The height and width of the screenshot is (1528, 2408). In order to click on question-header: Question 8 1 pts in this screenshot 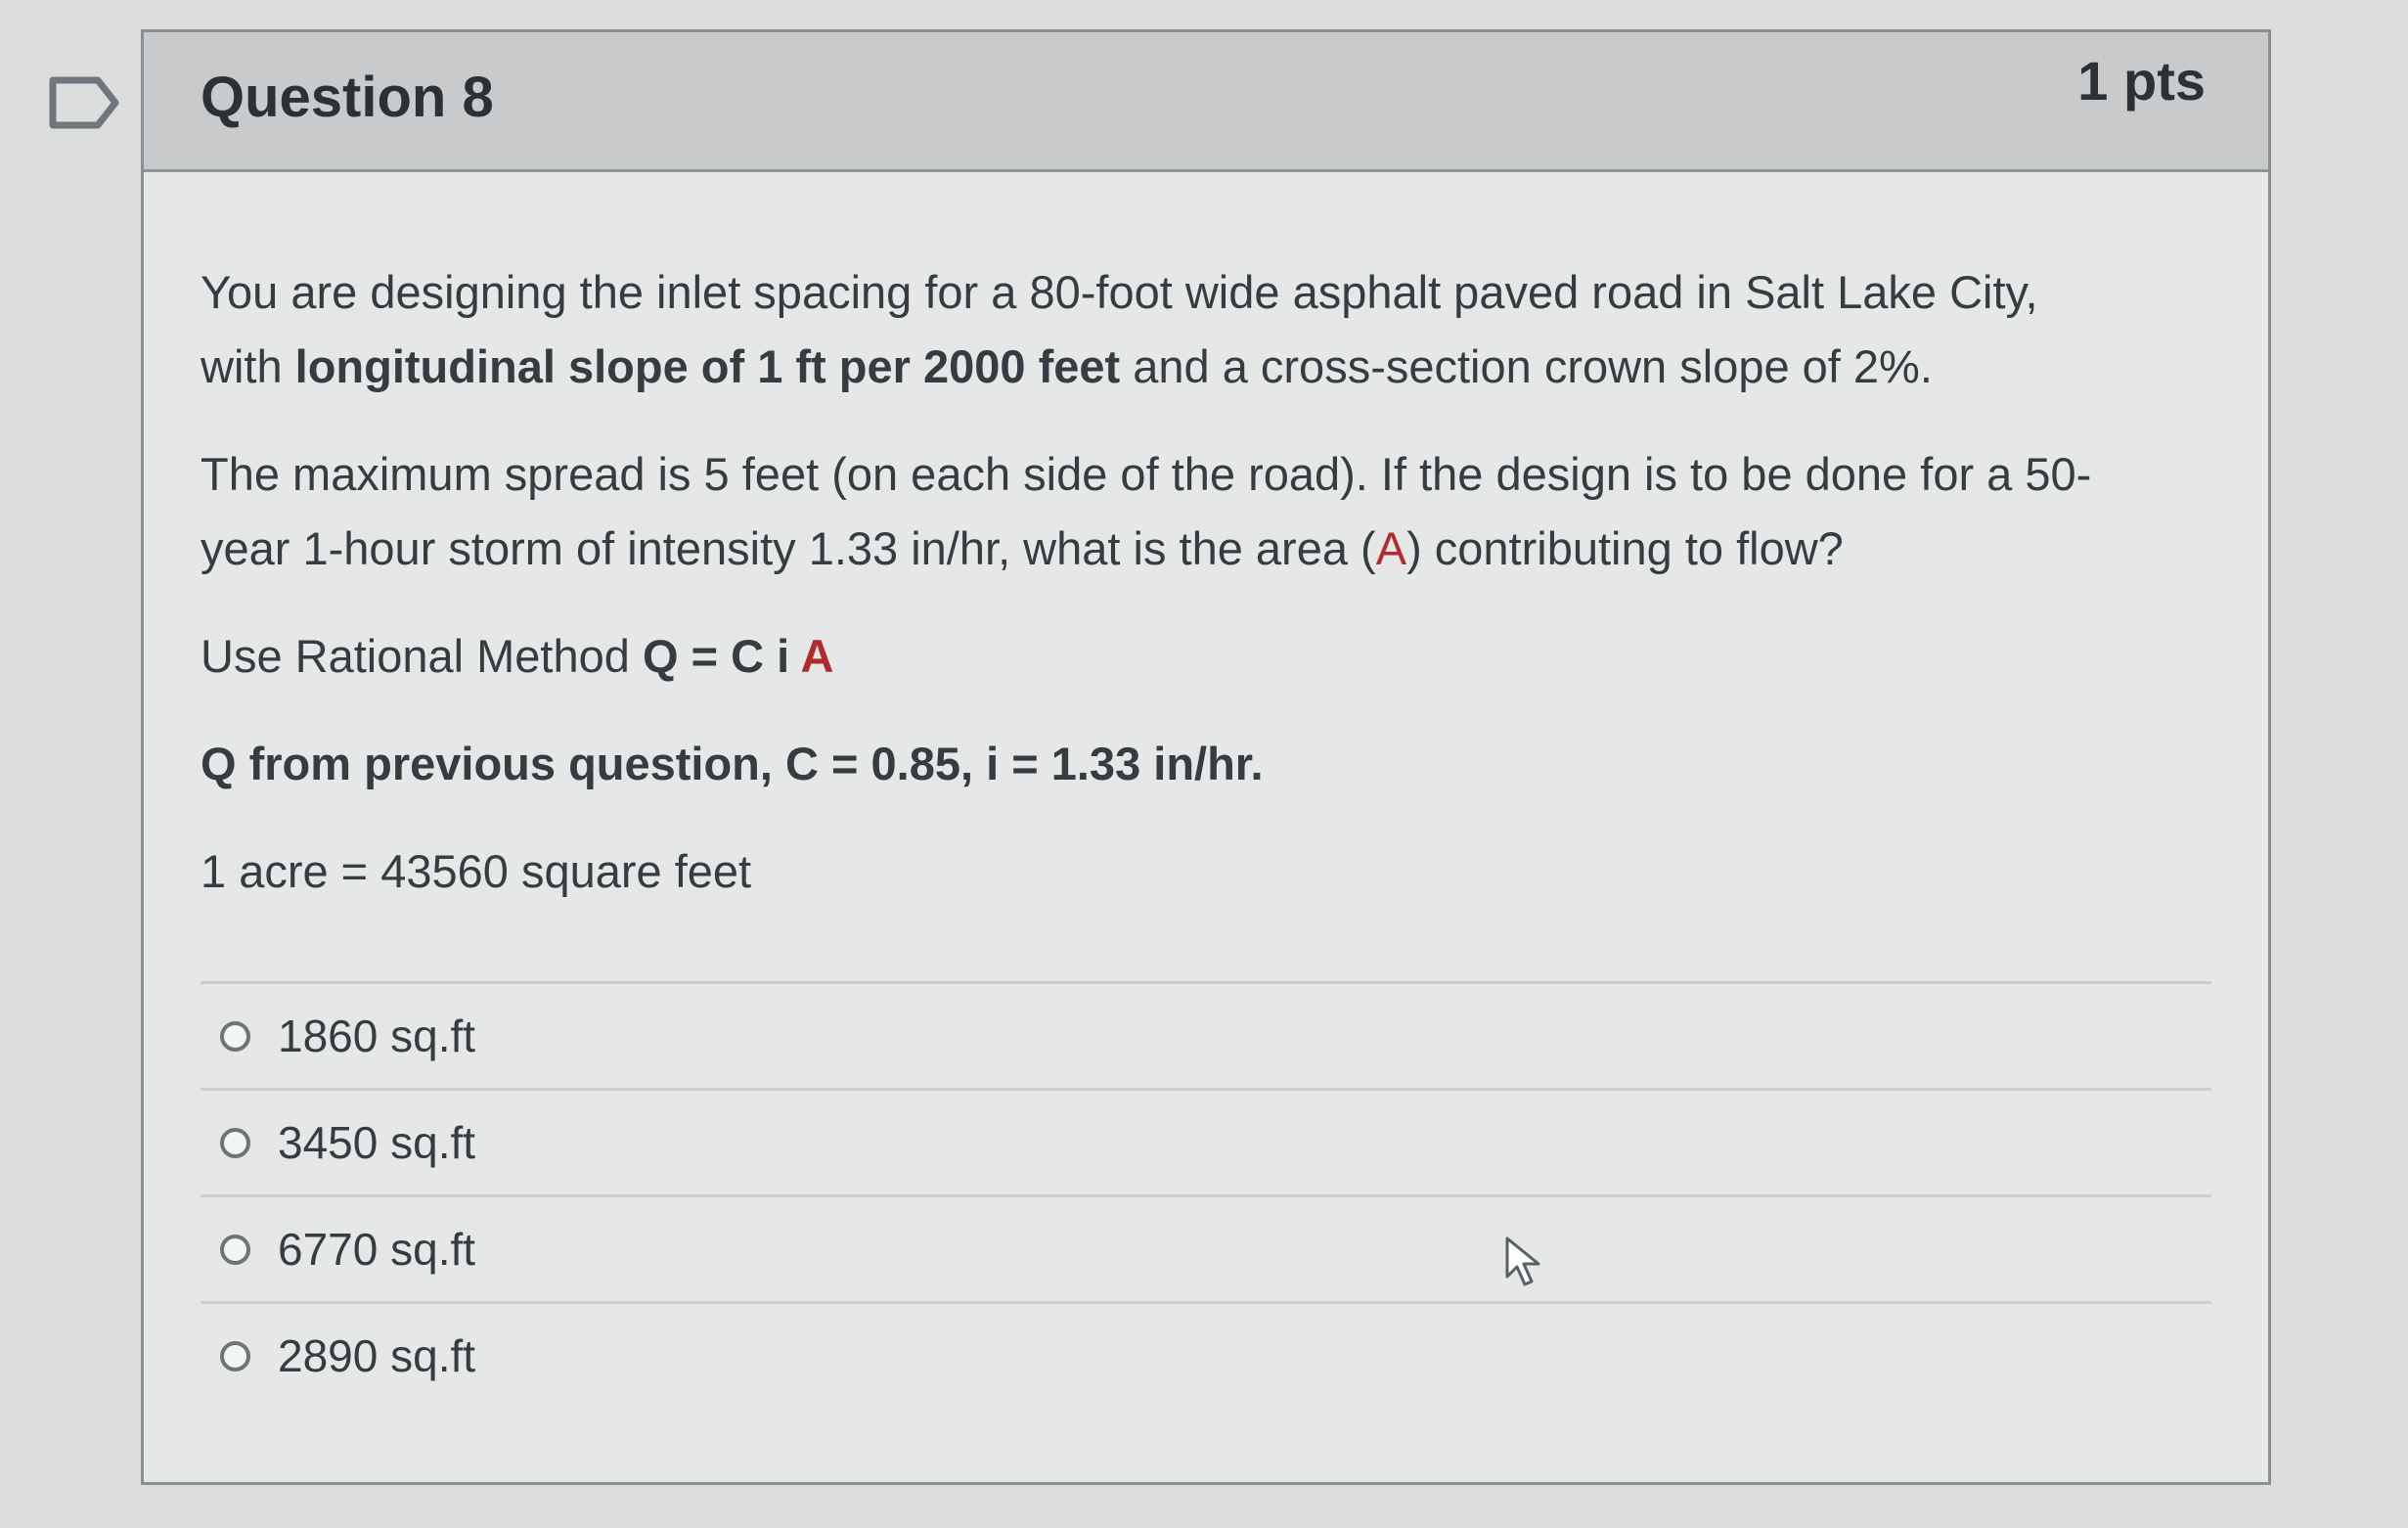, I will do `click(1206, 102)`.